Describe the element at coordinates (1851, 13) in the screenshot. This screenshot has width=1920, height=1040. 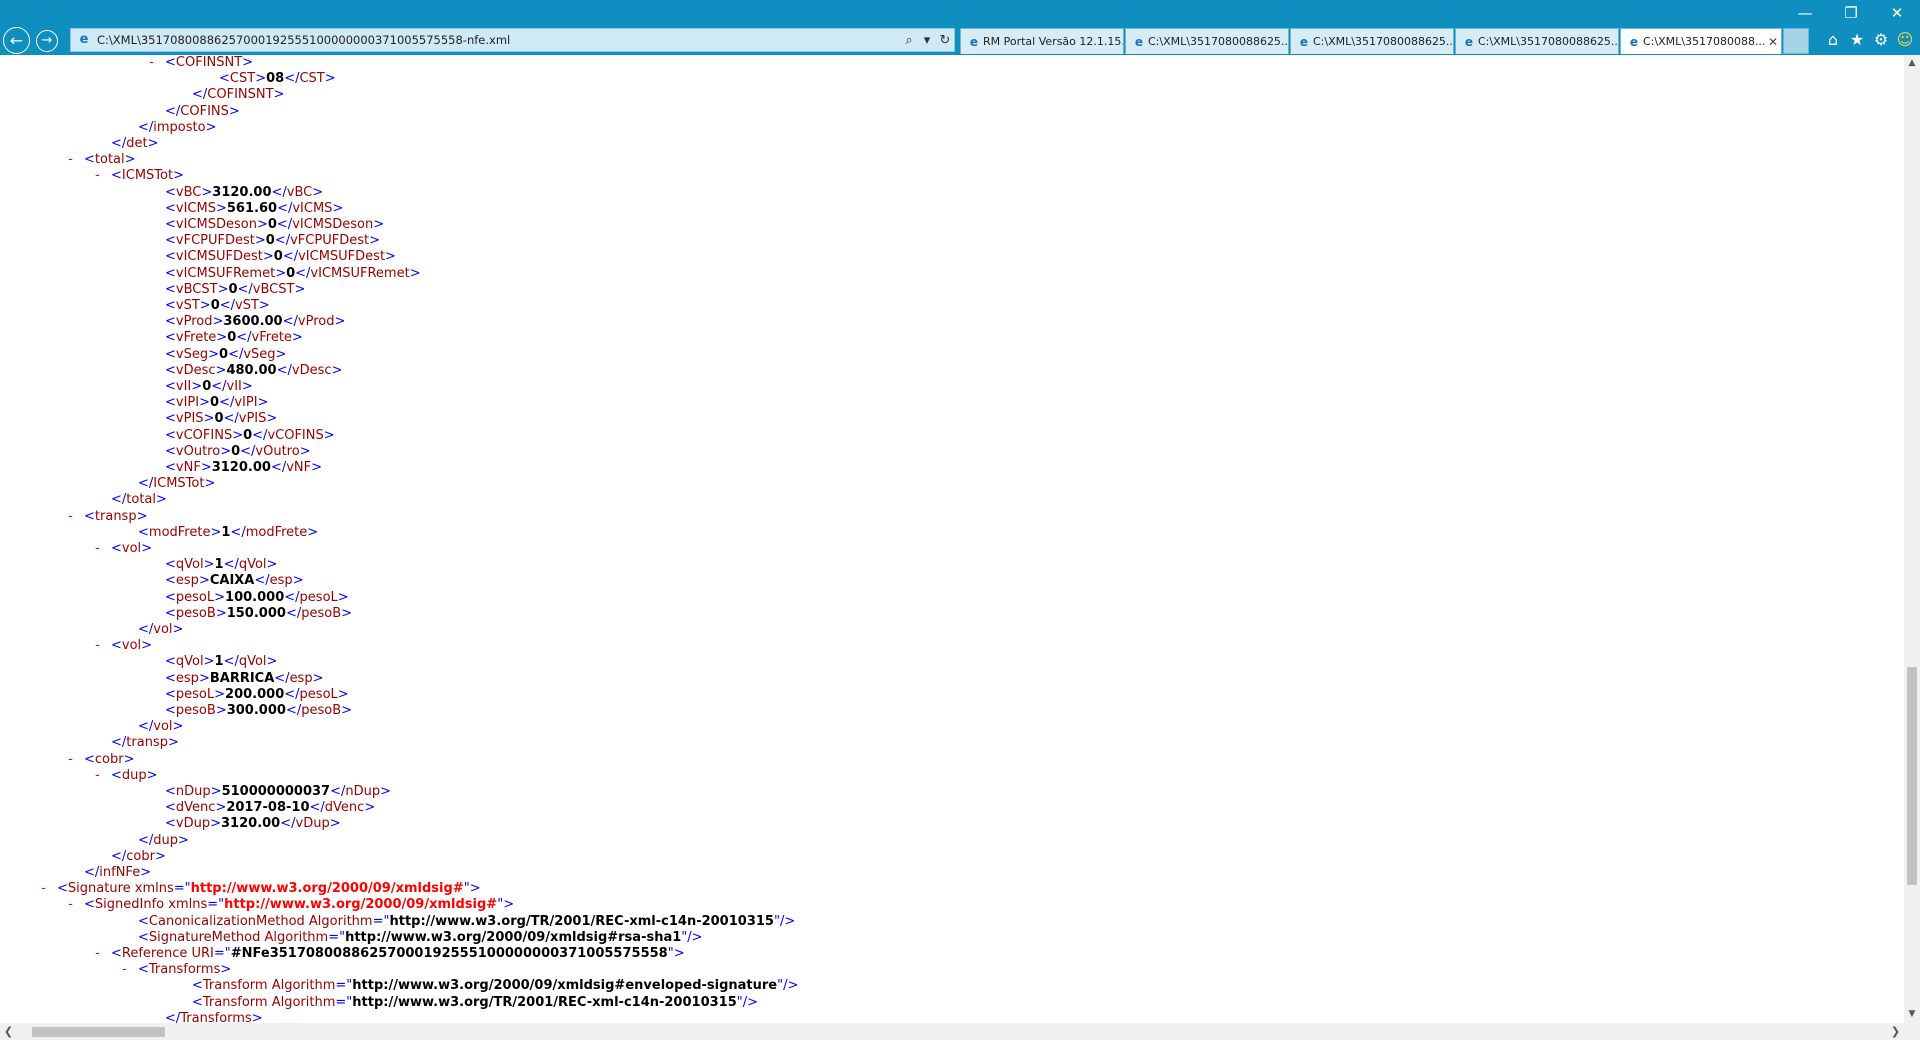
I see `restore-button: ❐` at that location.